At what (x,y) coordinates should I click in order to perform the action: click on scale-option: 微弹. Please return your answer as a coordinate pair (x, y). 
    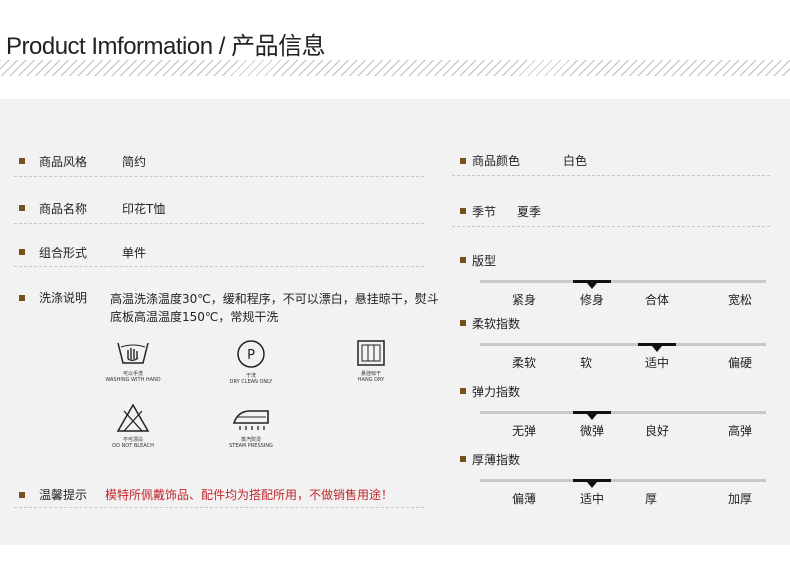
    Looking at the image, I should click on (592, 431).